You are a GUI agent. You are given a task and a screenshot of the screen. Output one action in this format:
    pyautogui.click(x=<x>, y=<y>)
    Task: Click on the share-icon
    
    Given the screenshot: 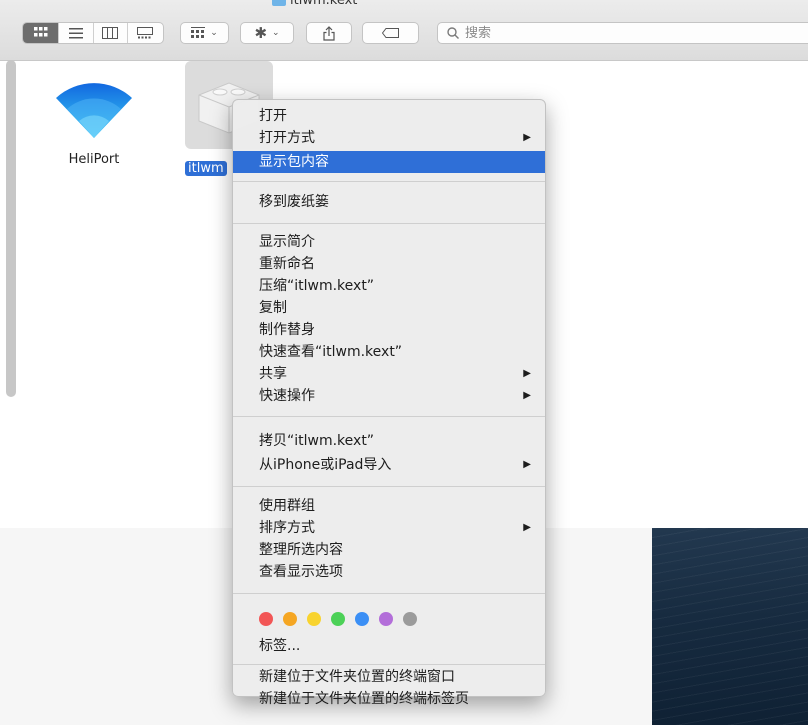 What is the action you would take?
    pyautogui.click(x=329, y=33)
    